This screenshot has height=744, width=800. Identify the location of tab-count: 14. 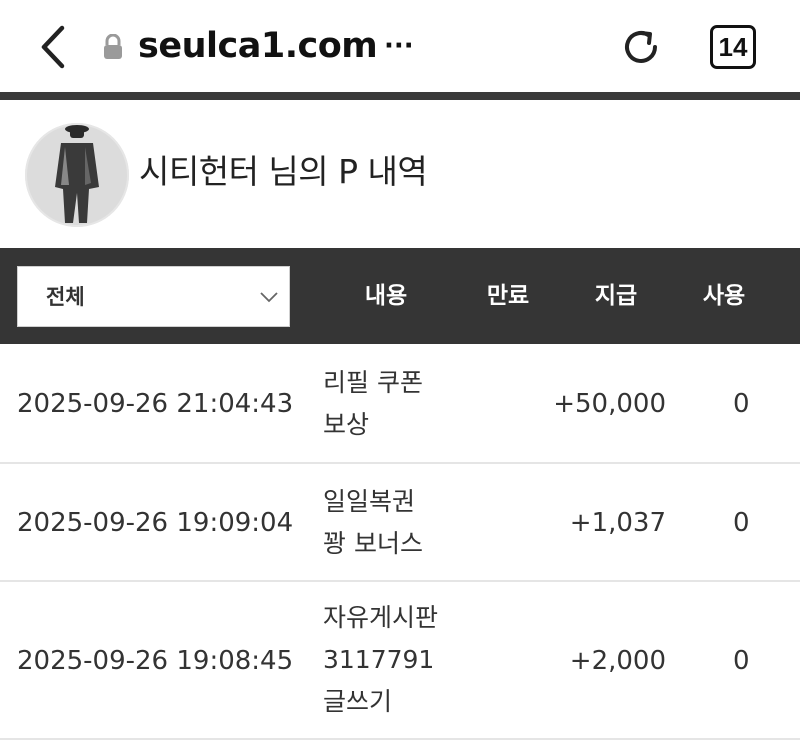
(733, 46).